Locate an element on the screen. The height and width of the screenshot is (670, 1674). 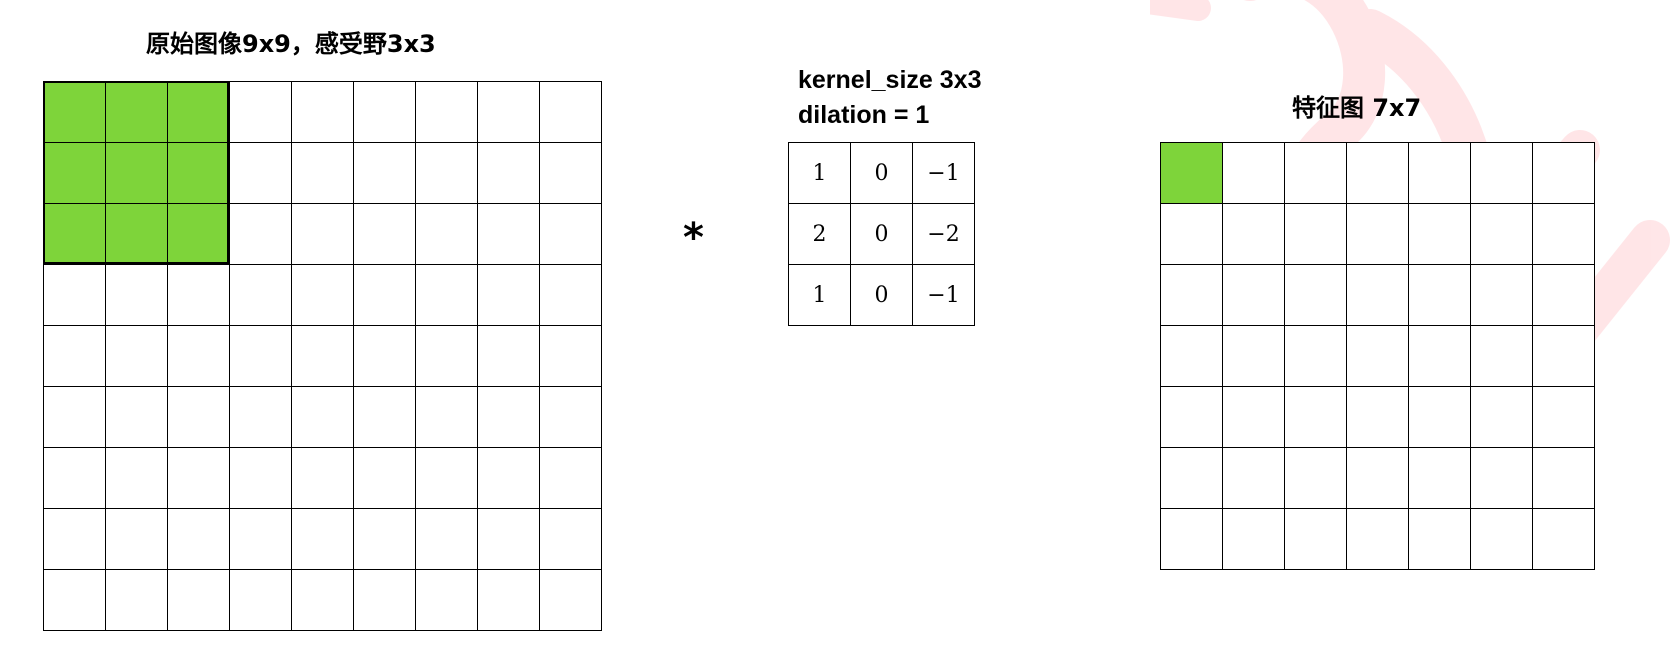
input-title: 原始图像9x9，感受野3x3 is located at coordinates (291, 44).